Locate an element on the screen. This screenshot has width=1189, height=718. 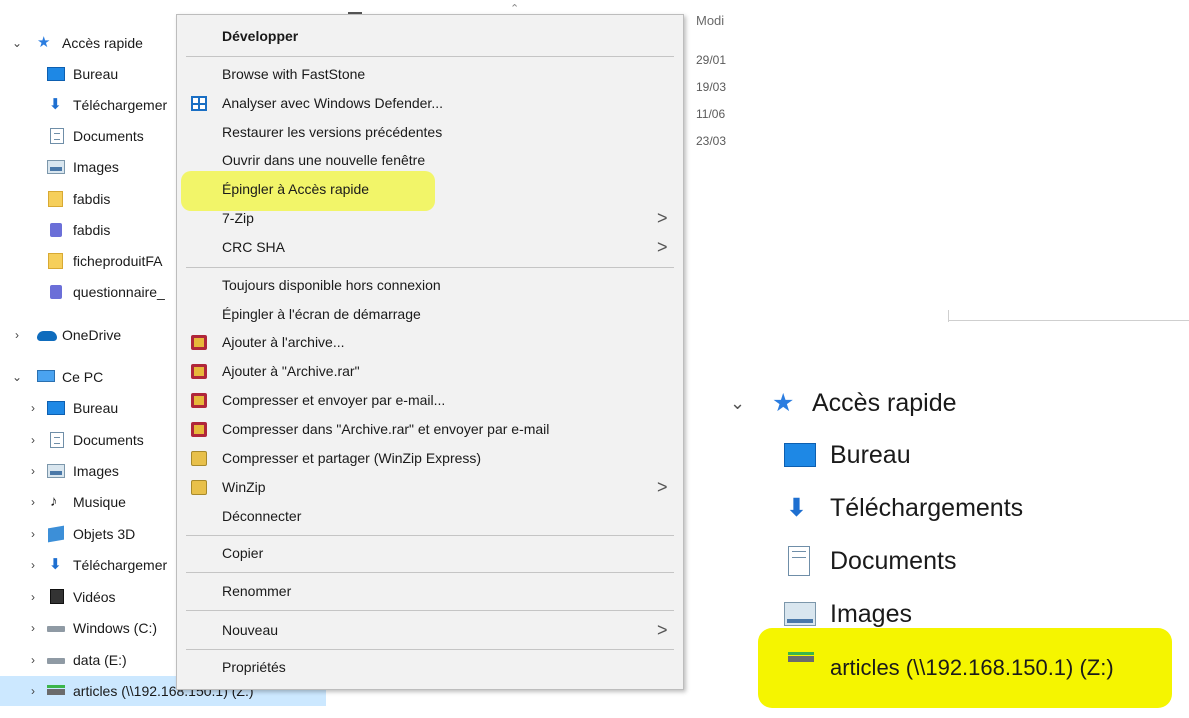
menu-item-label: Copier is located at coordinates (243, 553).